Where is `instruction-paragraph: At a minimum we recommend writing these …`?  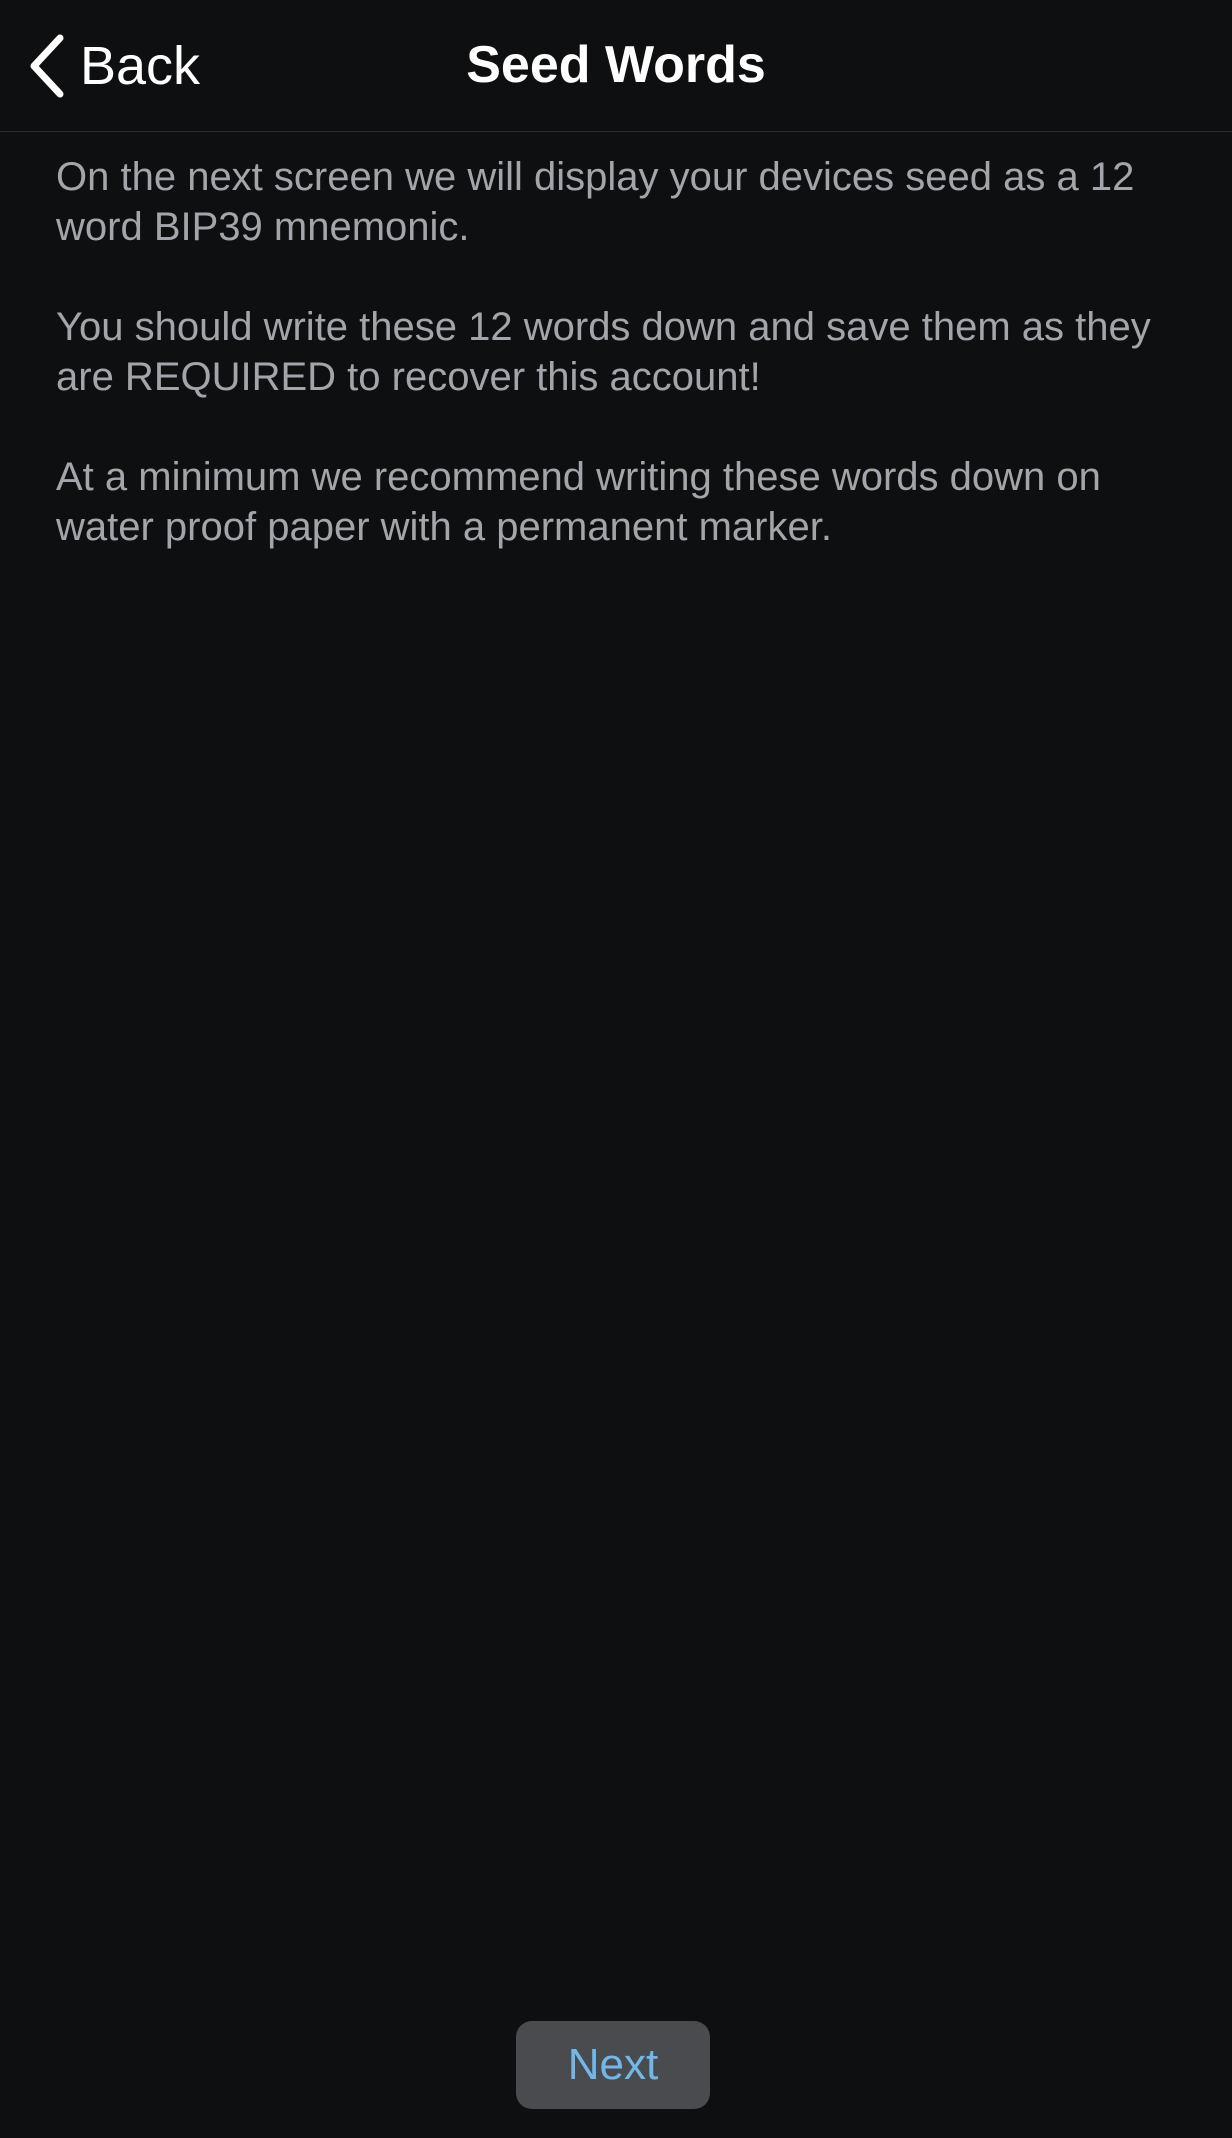
instruction-paragraph: At a minimum we recommend writing these … is located at coordinates (578, 502).